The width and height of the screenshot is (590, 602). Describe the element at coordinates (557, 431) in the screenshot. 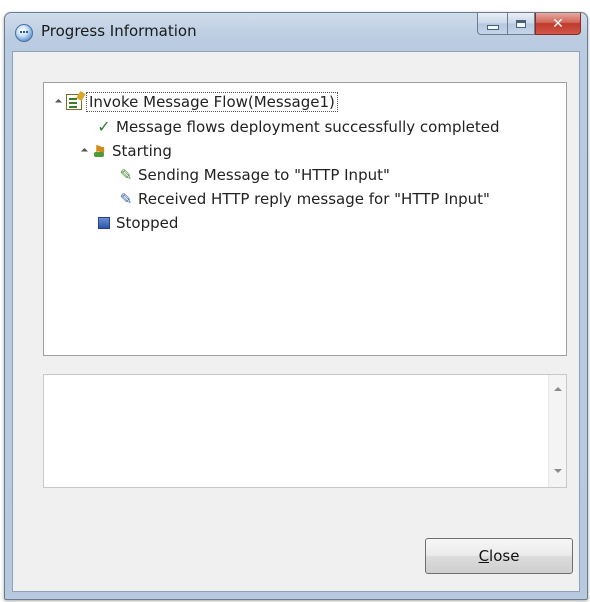

I see `vertical-scrollbar` at that location.